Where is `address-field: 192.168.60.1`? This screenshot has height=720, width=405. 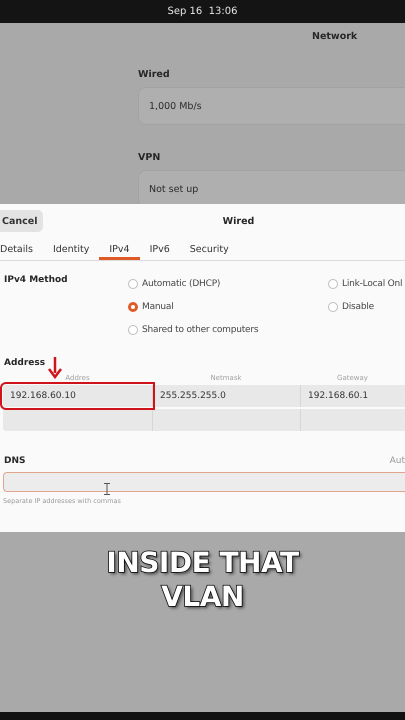
address-field: 192.168.60.1 is located at coordinates (352, 396).